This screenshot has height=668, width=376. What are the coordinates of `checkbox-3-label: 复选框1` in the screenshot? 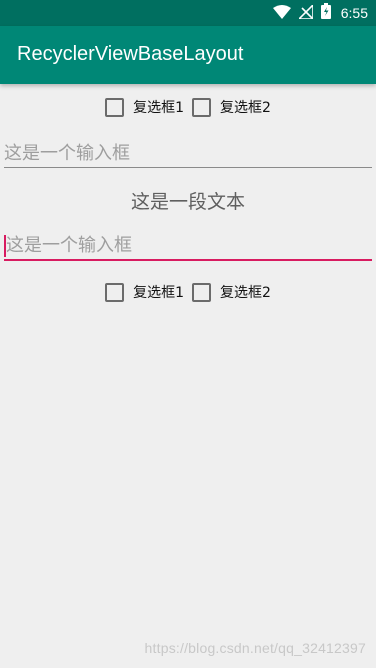 It's located at (158, 292).